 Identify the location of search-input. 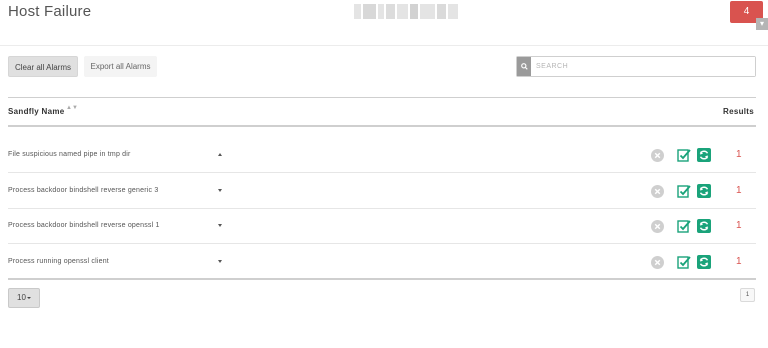
(643, 66).